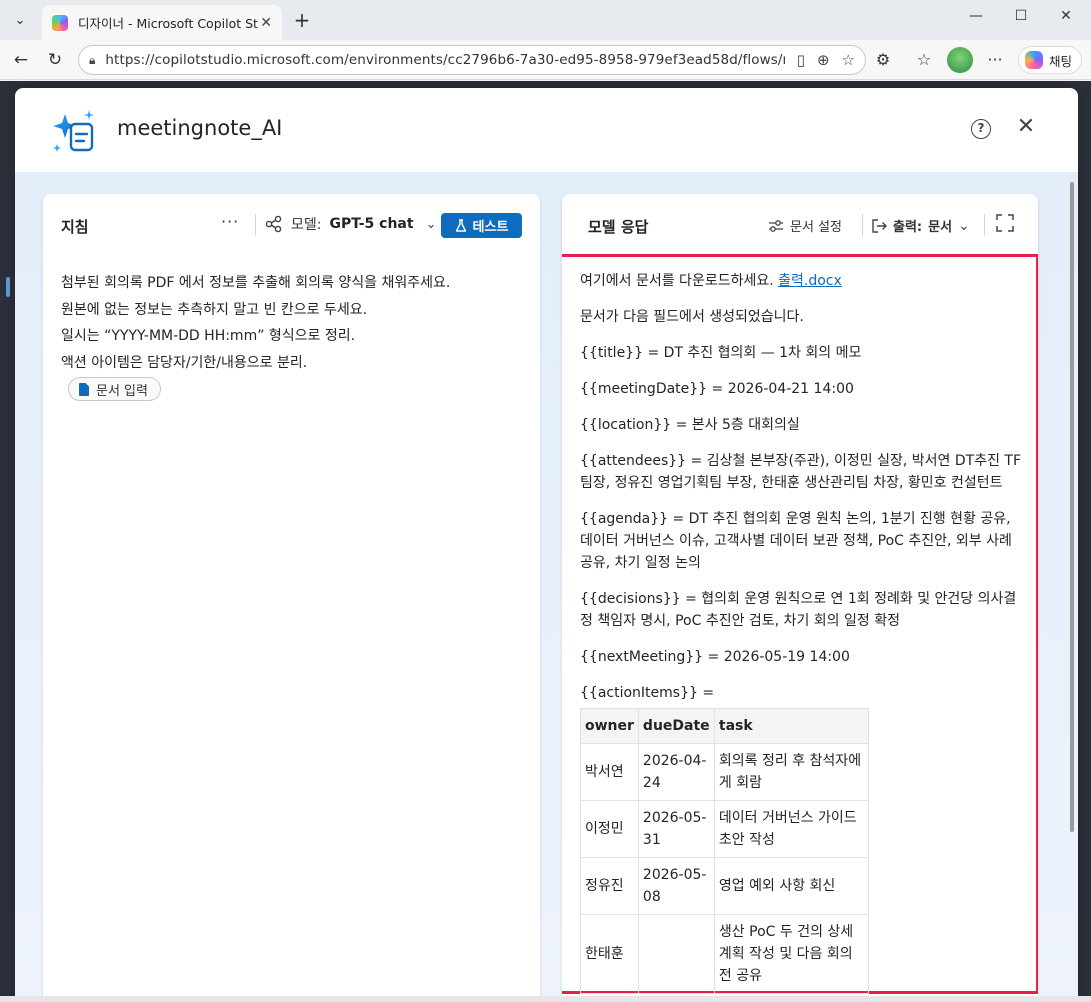  Describe the element at coordinates (168, 23) in the screenshot. I see `tab-title: 디자이너 - Microsoft Copilot Studio` at that location.